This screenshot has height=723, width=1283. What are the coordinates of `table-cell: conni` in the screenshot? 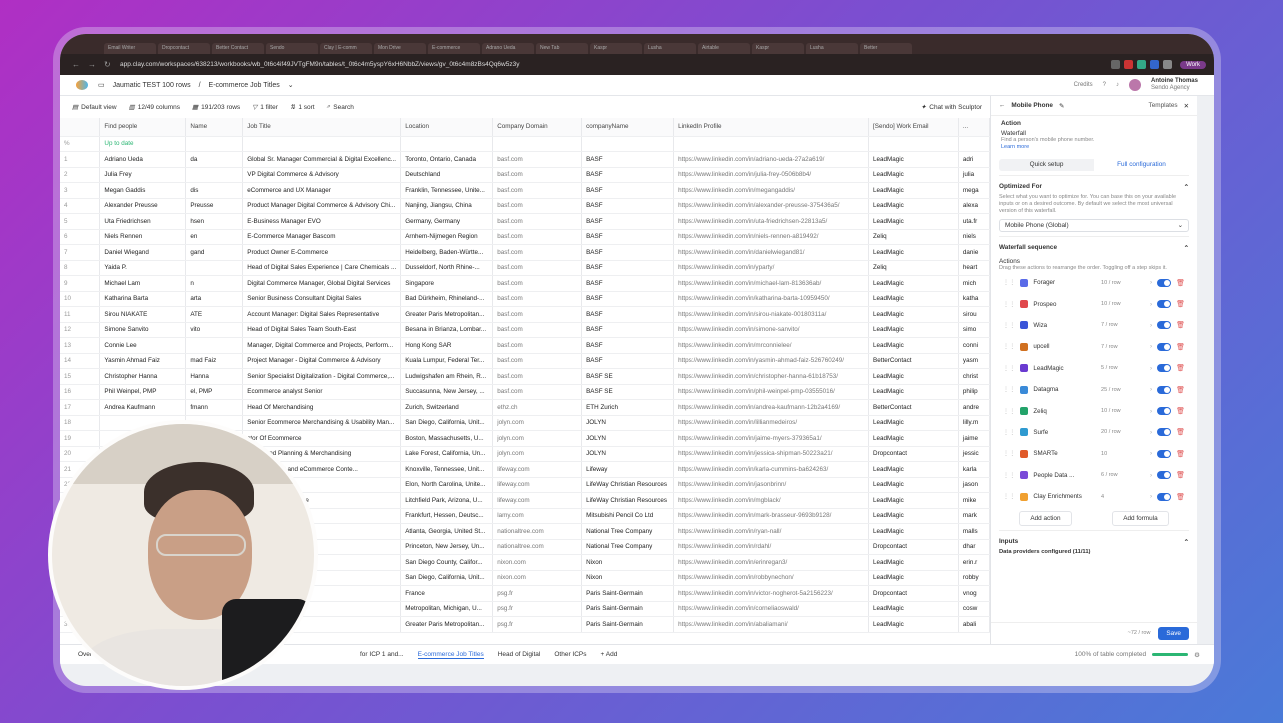 It's located at (974, 345).